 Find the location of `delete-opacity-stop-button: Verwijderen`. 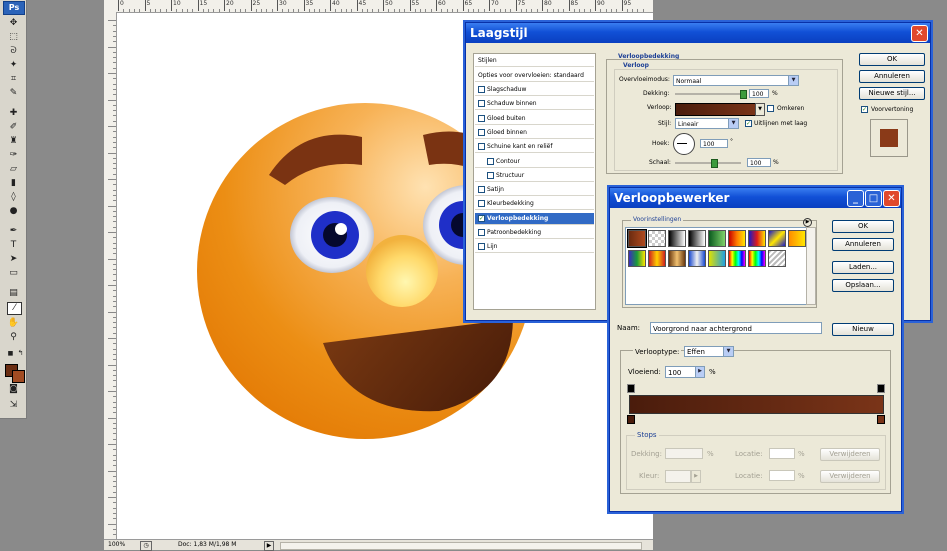

delete-opacity-stop-button: Verwijderen is located at coordinates (850, 454).